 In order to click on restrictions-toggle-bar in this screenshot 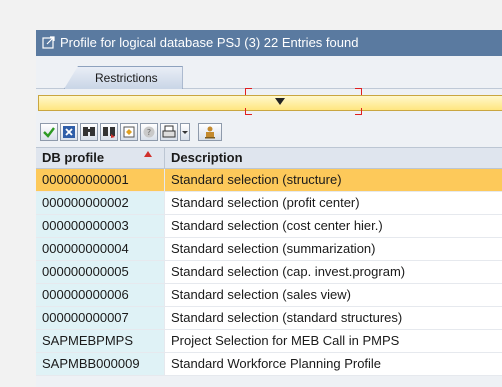, I will do `click(270, 101)`.